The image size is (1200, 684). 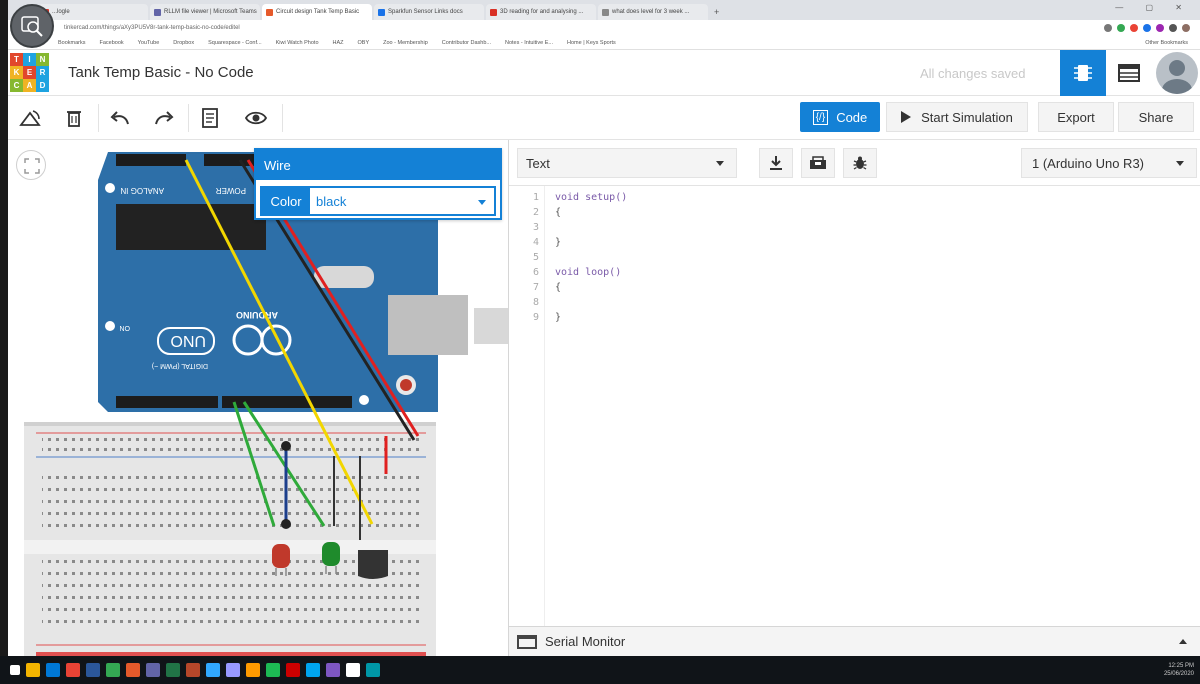 I want to click on line-number: 6, so click(x=535, y=272).